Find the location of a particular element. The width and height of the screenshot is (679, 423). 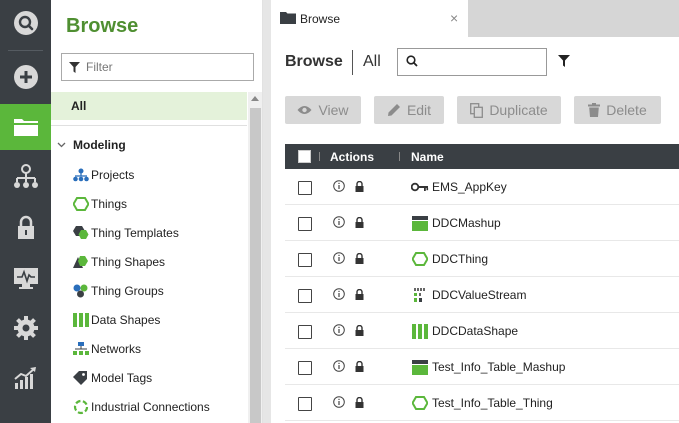

tree-item-thing-groups: Thing Groups is located at coordinates (118, 291).